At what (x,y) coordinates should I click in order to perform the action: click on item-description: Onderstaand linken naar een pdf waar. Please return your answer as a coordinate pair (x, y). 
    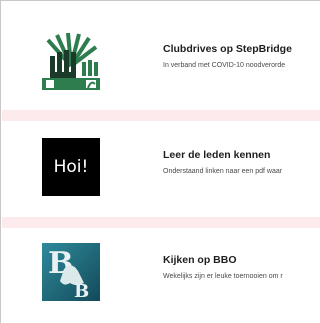
    Looking at the image, I should click on (223, 171).